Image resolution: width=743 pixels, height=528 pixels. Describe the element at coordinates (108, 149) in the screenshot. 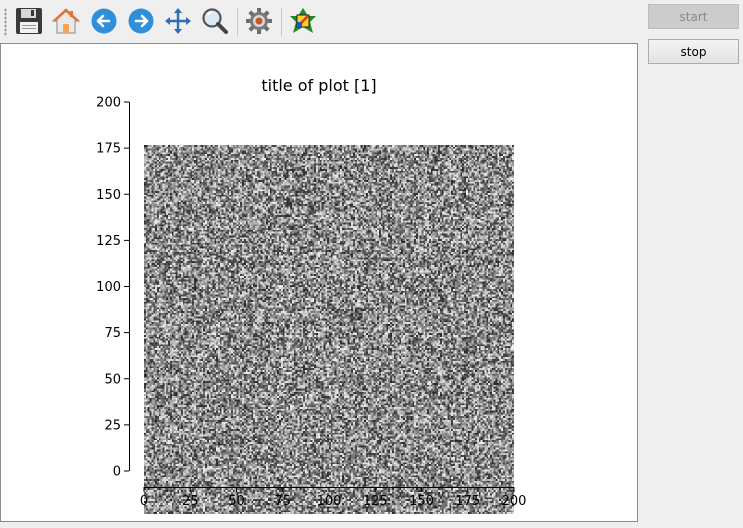

I see `y-tick-label: 175` at that location.